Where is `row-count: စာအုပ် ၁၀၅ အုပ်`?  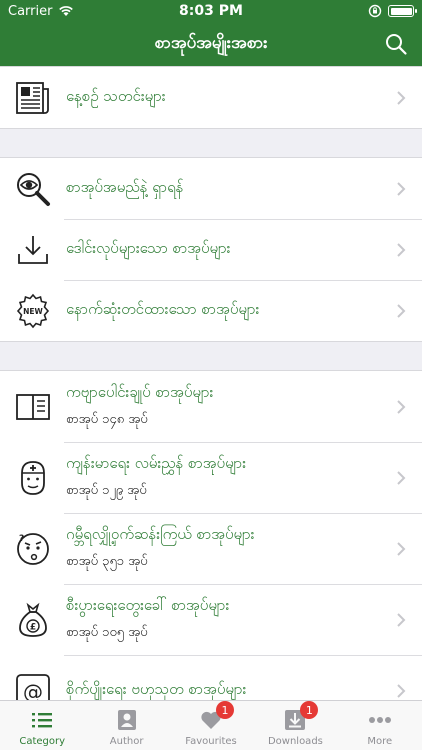
row-count: စာအုပ် ၁၀၅ အုပ် is located at coordinates (107, 632).